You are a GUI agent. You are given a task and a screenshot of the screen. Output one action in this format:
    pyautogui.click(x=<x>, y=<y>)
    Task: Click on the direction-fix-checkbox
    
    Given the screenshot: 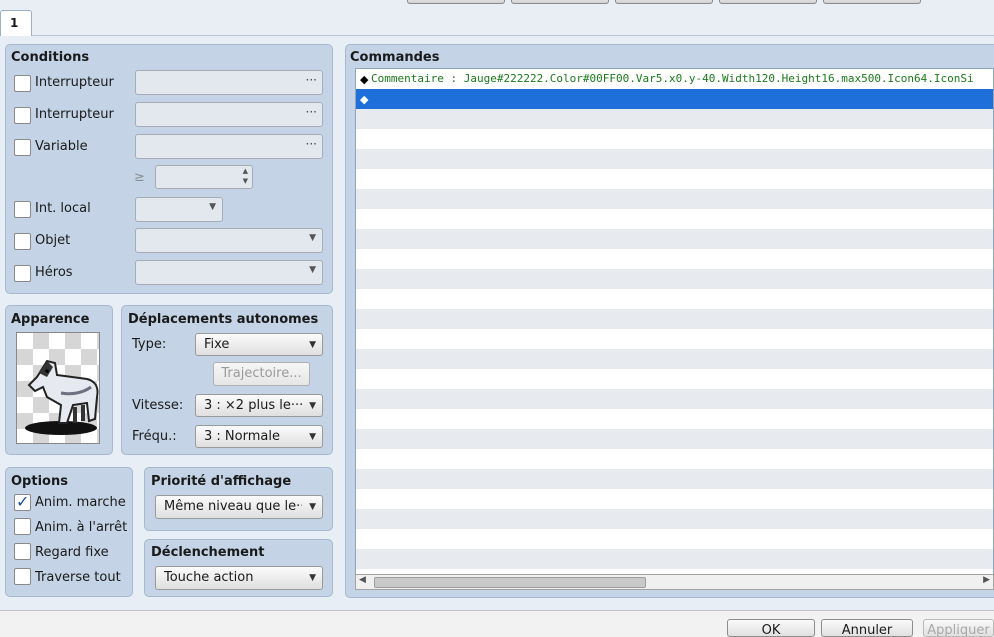 What is the action you would take?
    pyautogui.click(x=22, y=551)
    